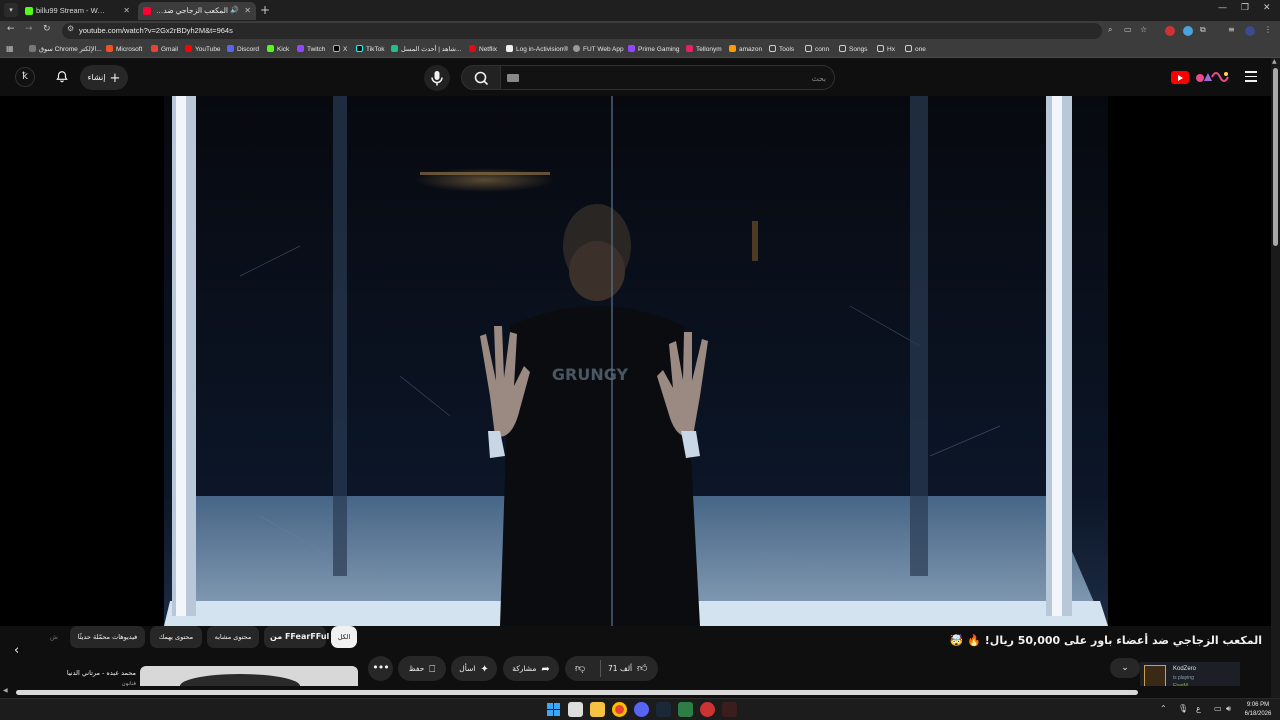 The height and width of the screenshot is (720, 1280). What do you see at coordinates (1275, 157) in the screenshot?
I see `vertical-scroll-thumb` at bounding box center [1275, 157].